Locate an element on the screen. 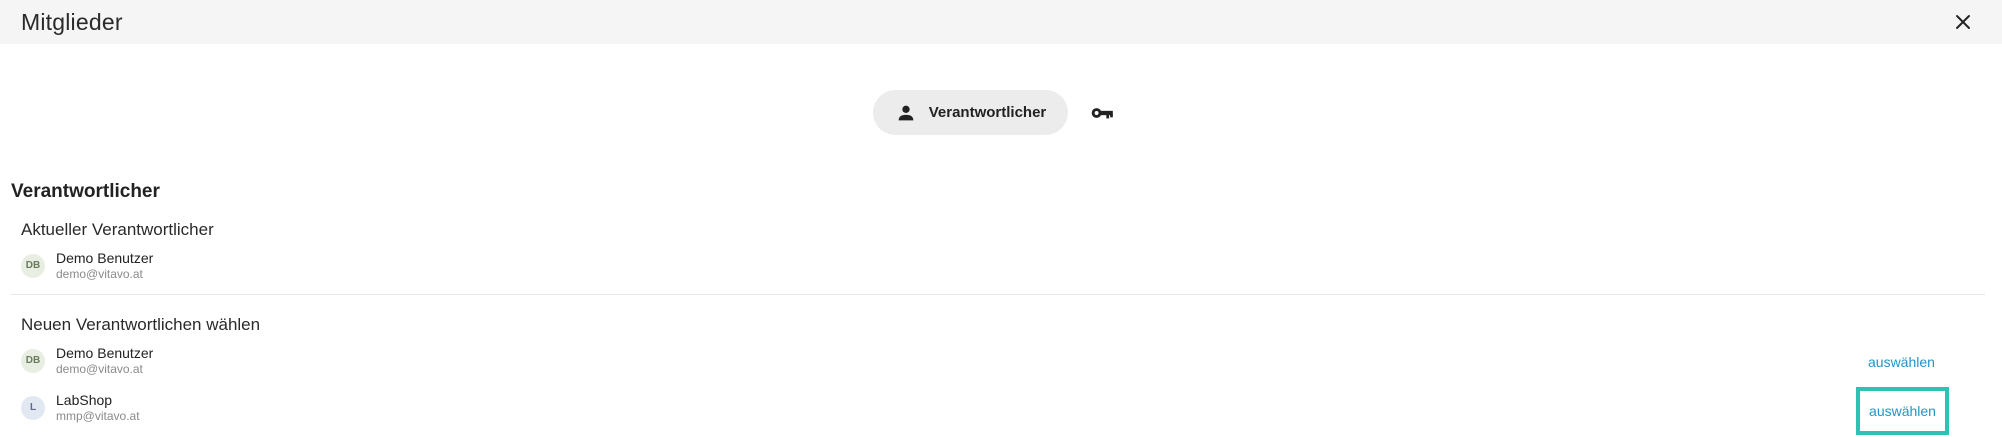 This screenshot has width=2002, height=437. focus-ring: auswählen is located at coordinates (1902, 411).